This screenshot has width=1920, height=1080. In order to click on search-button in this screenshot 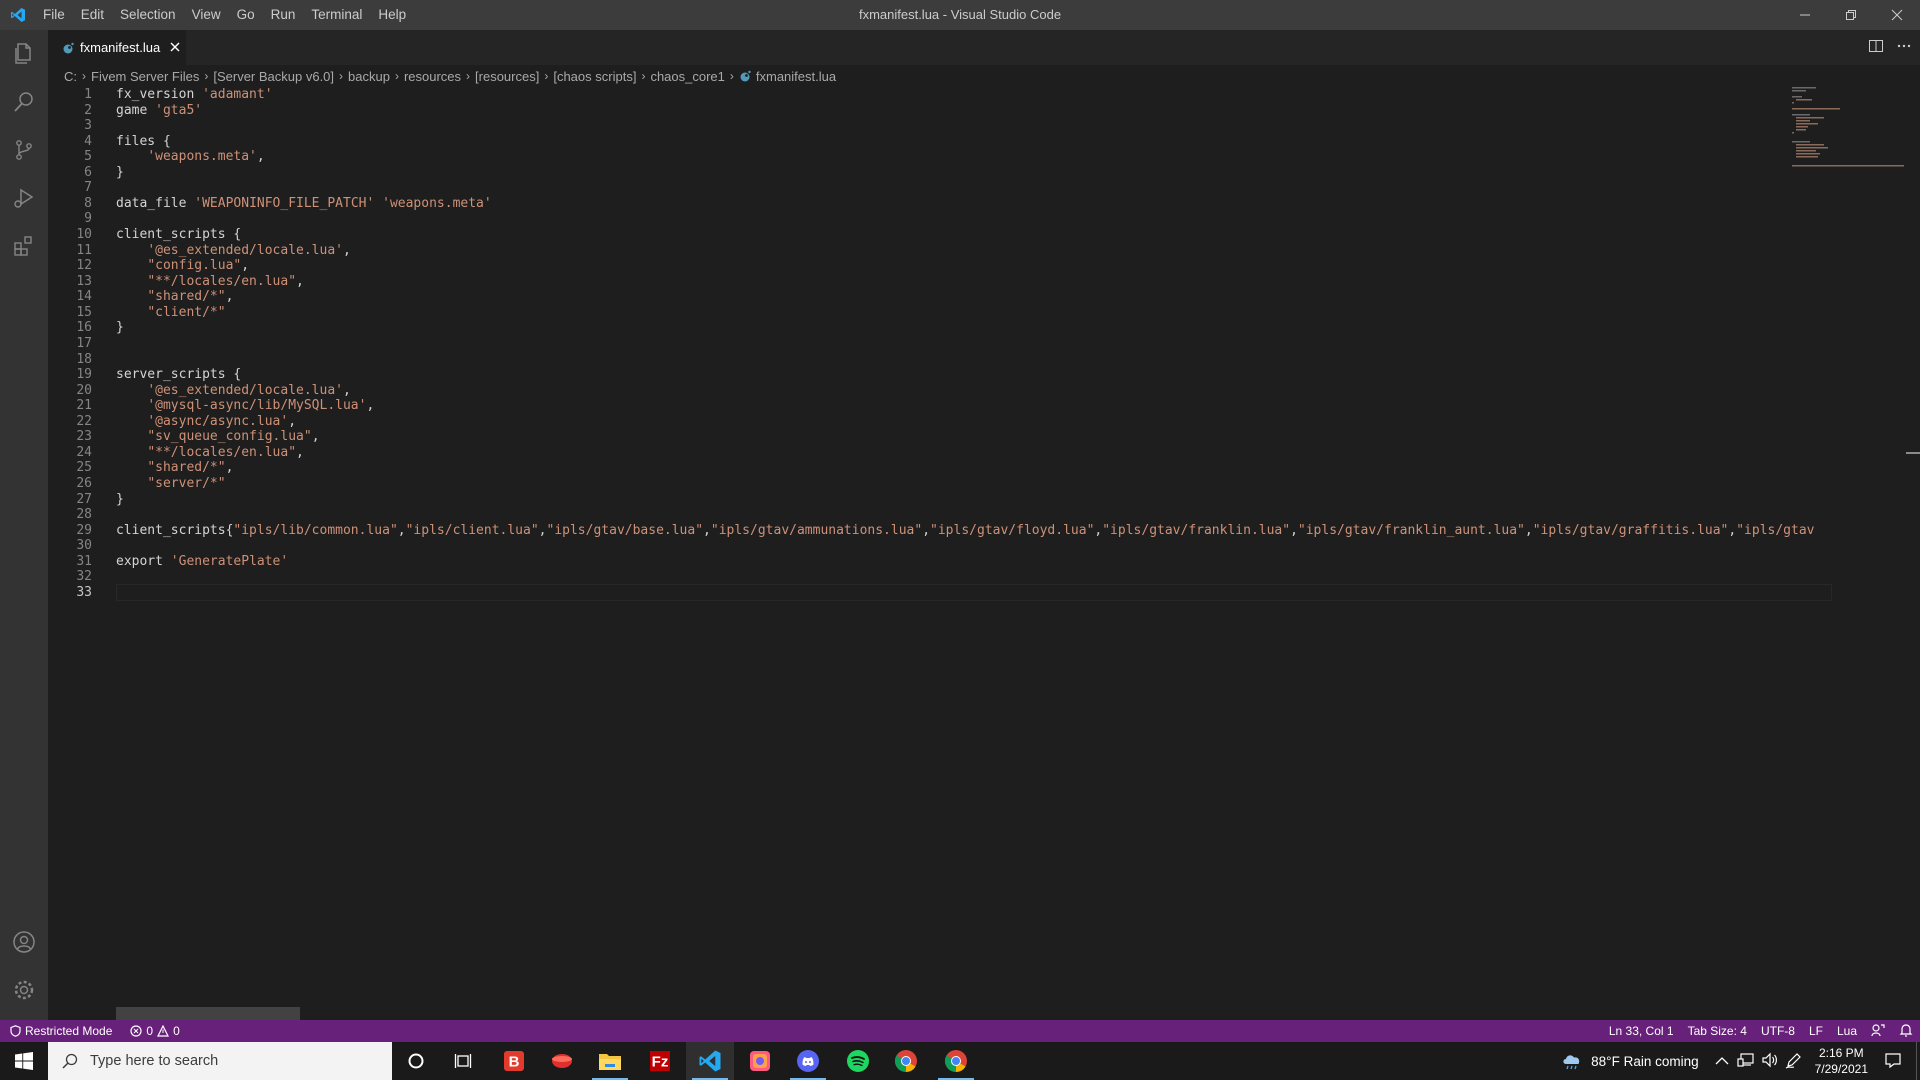, I will do `click(24, 102)`.